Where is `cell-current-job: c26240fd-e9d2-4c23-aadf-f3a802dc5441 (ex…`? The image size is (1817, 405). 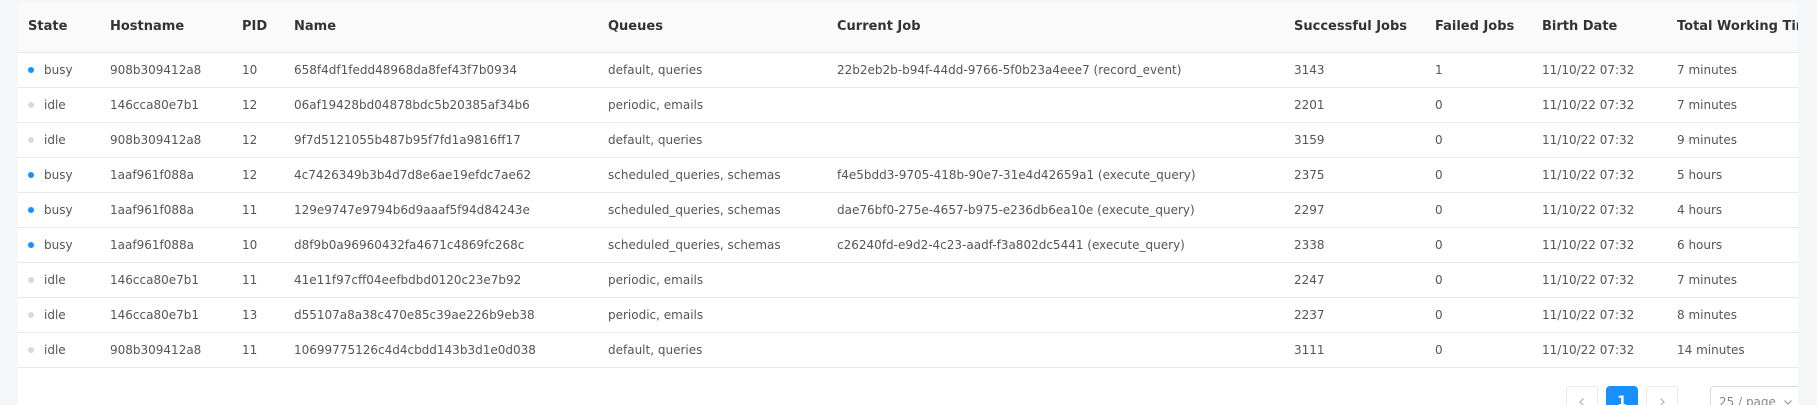 cell-current-job: c26240fd-e9d2-4c23-aadf-f3a802dc5441 (ex… is located at coordinates (1055, 245).